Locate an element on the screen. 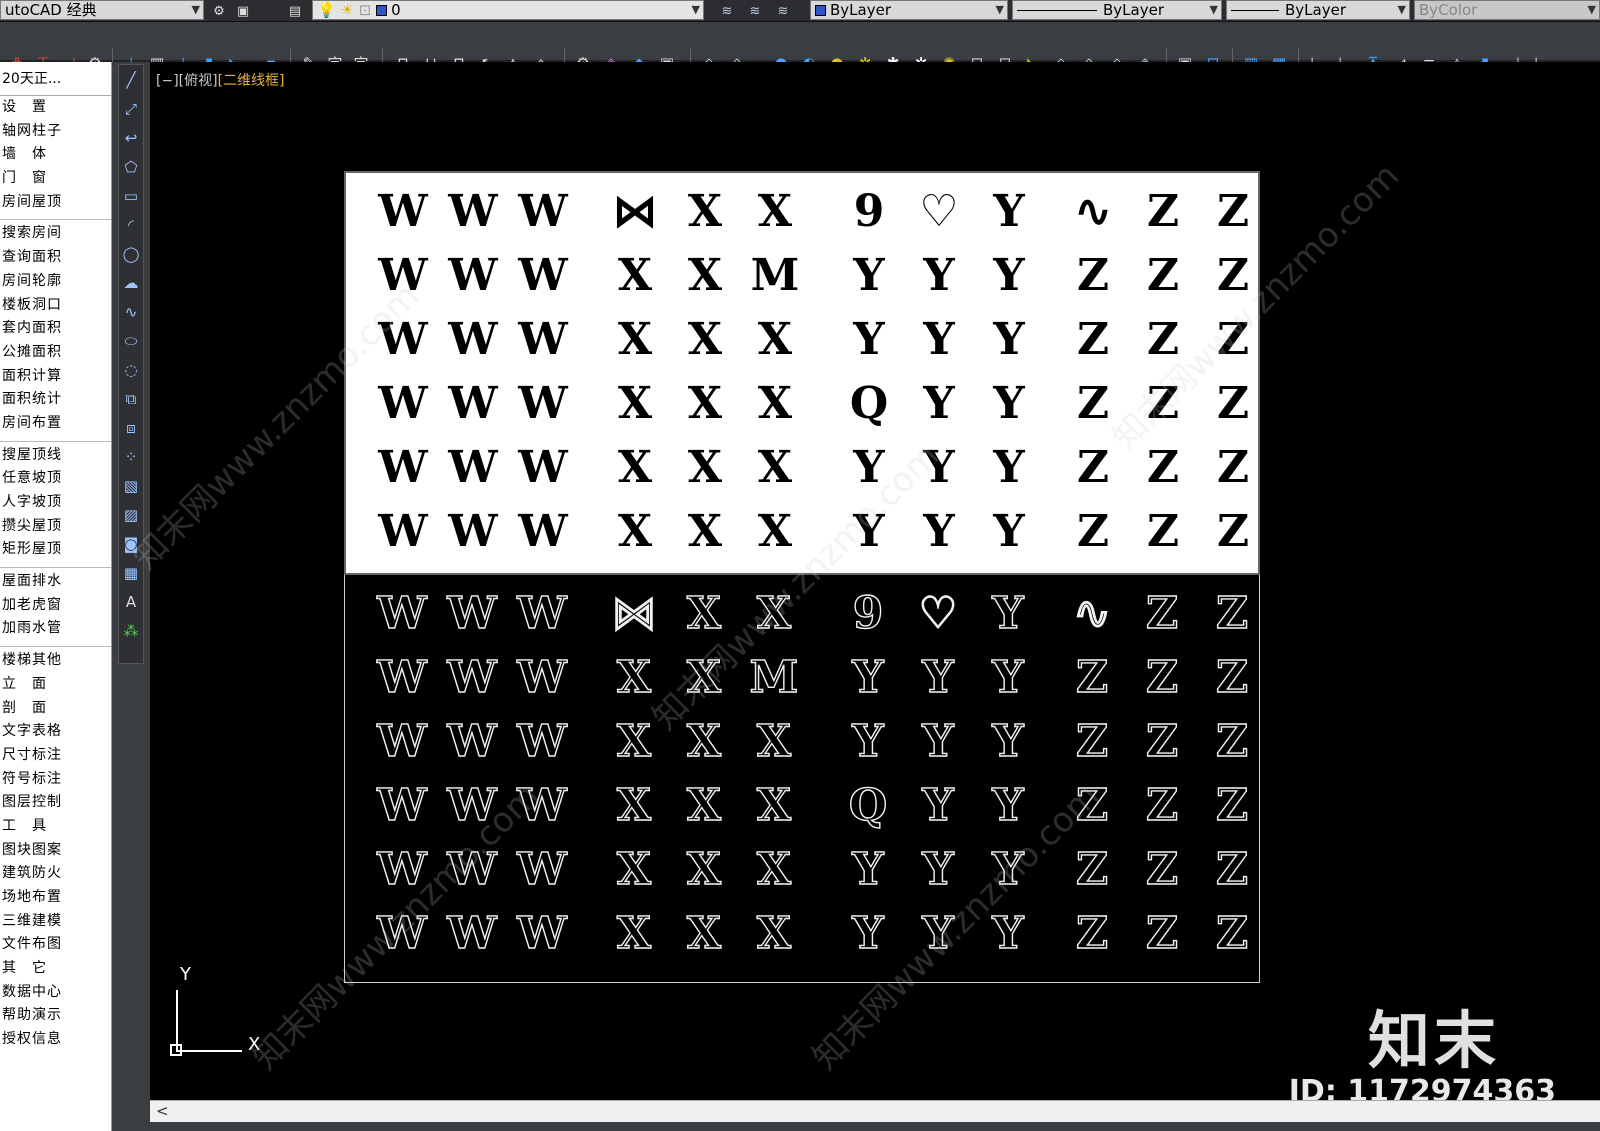 Image resolution: width=1600 pixels, height=1131 pixels. side-menu-item: 建筑防火 is located at coordinates (55, 874).